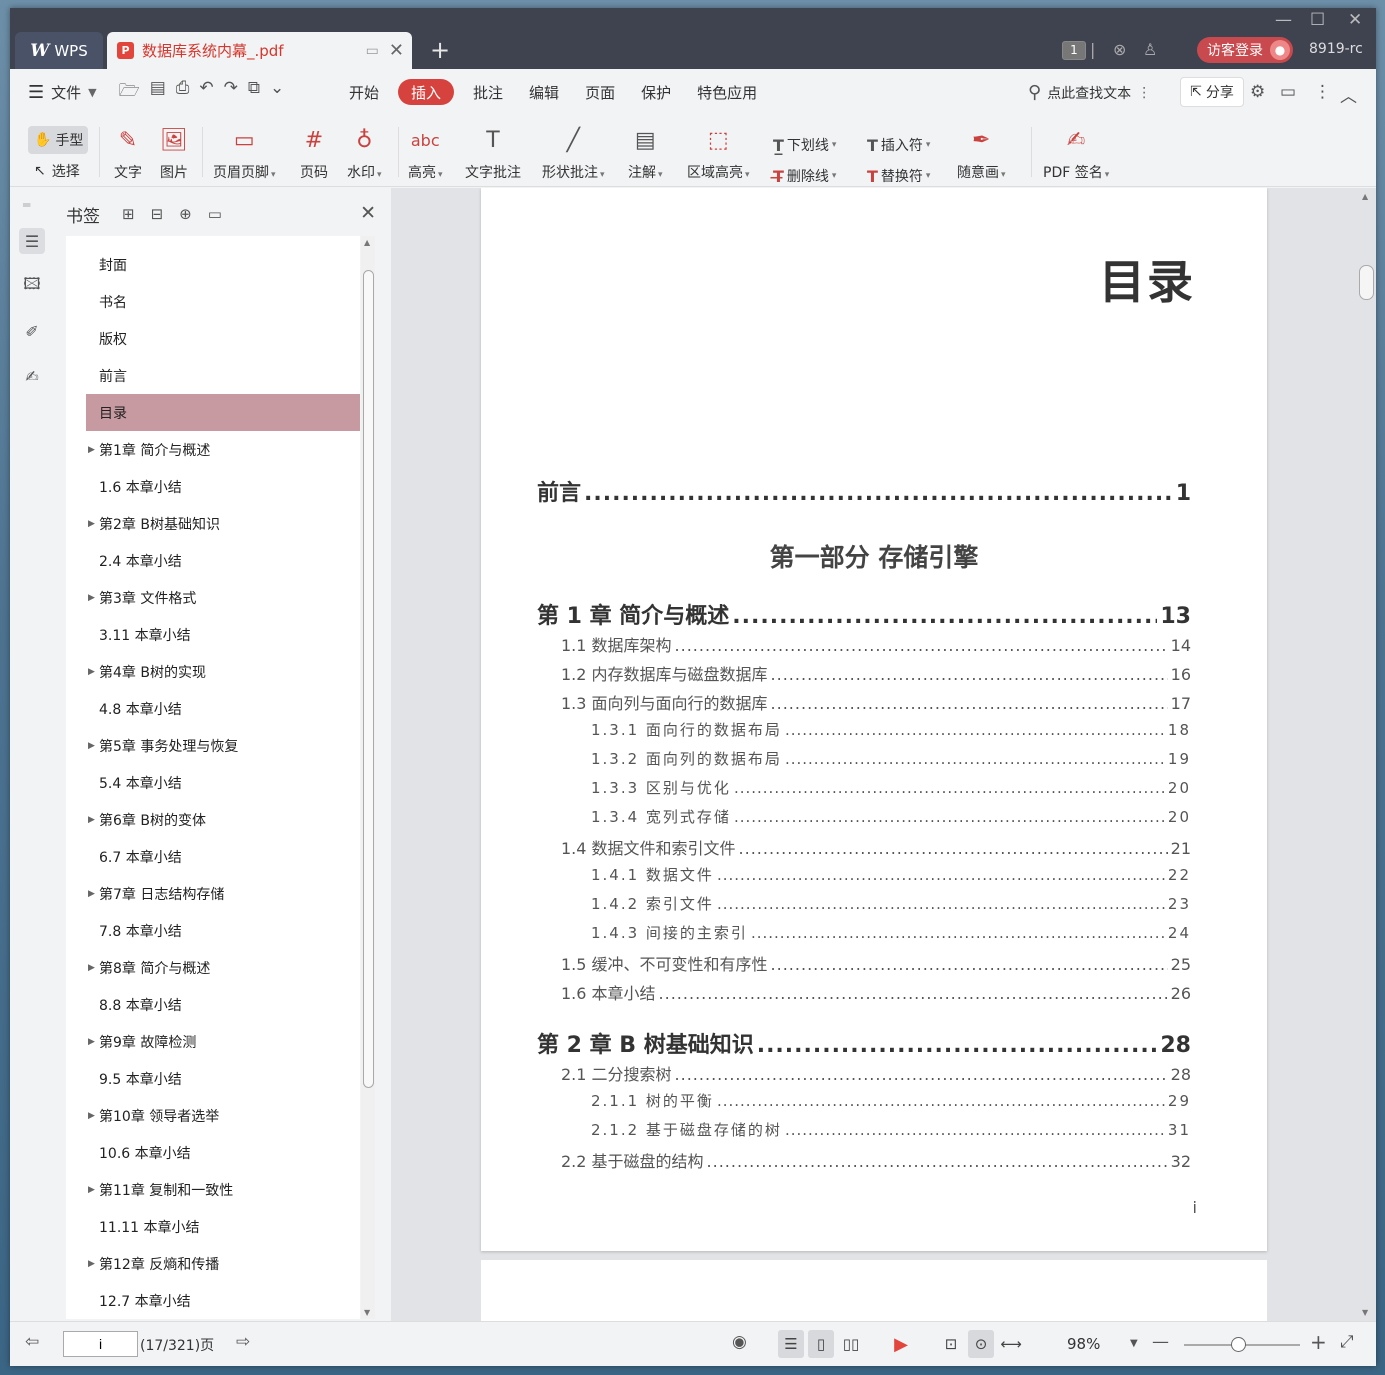 The image size is (1385, 1375). What do you see at coordinates (493, 153) in the screenshot?
I see `text-annotation-button: T 文字批注` at bounding box center [493, 153].